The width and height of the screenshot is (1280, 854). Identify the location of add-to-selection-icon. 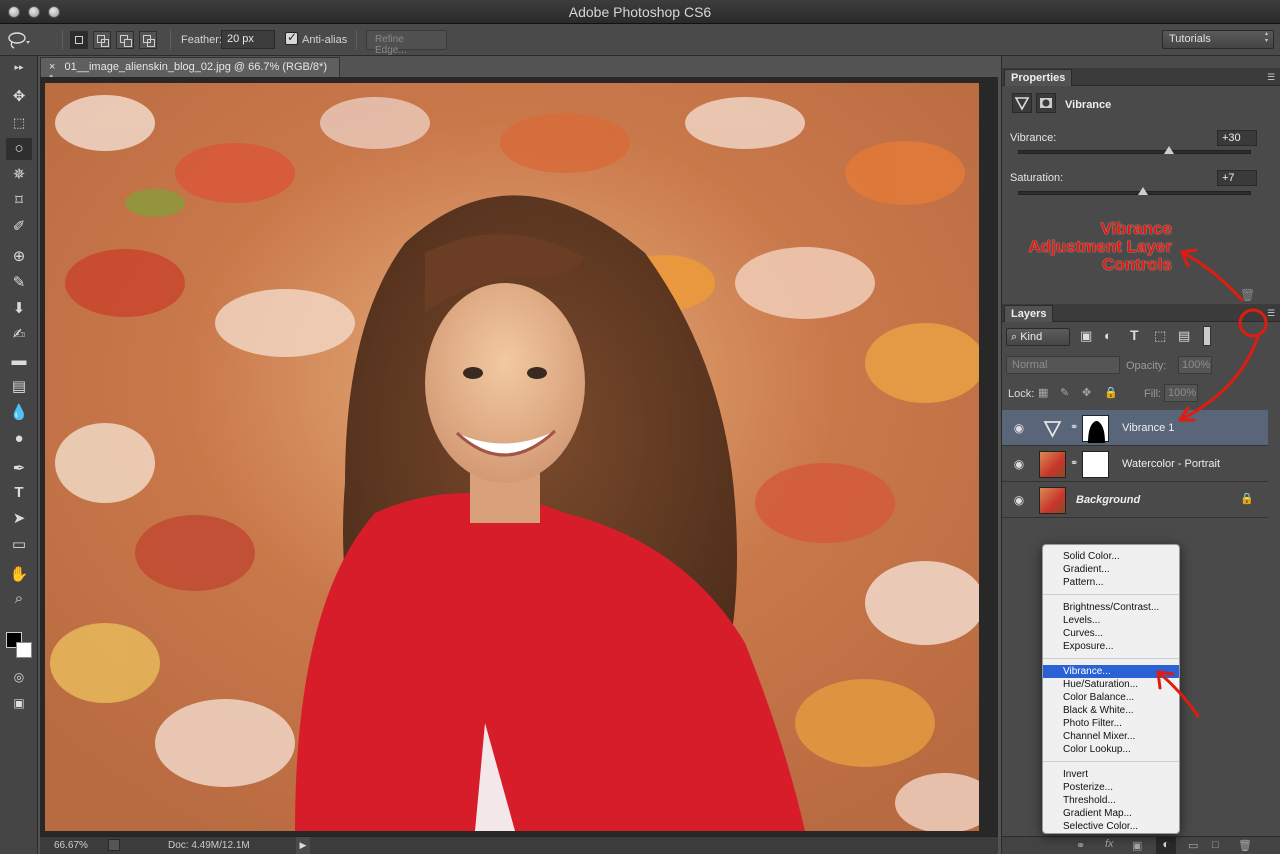
(102, 40).